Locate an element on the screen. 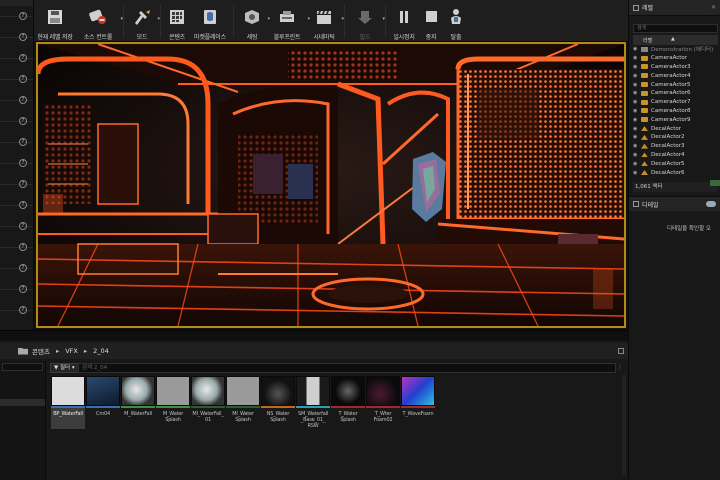  asset-tile: MI_WaterFall_ 01 is located at coordinates (208, 402).